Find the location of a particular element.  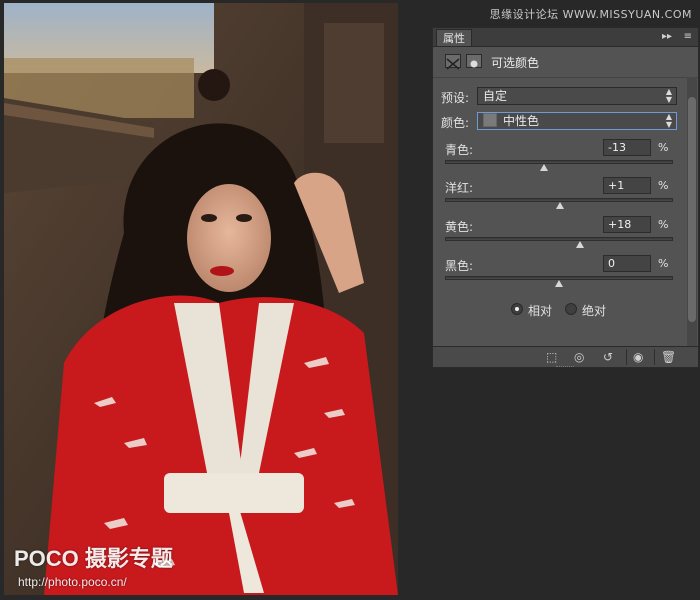

view-previous-state-icon: ◎ is located at coordinates (579, 357).